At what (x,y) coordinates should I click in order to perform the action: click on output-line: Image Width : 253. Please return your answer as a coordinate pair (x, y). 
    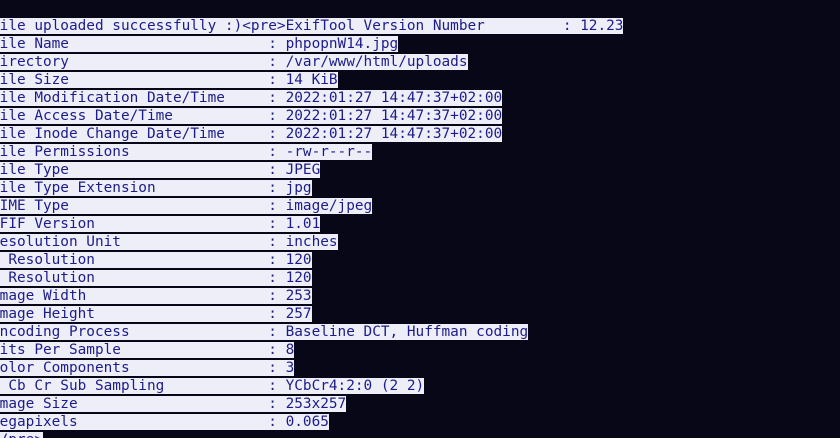
    Looking at the image, I should click on (156, 296).